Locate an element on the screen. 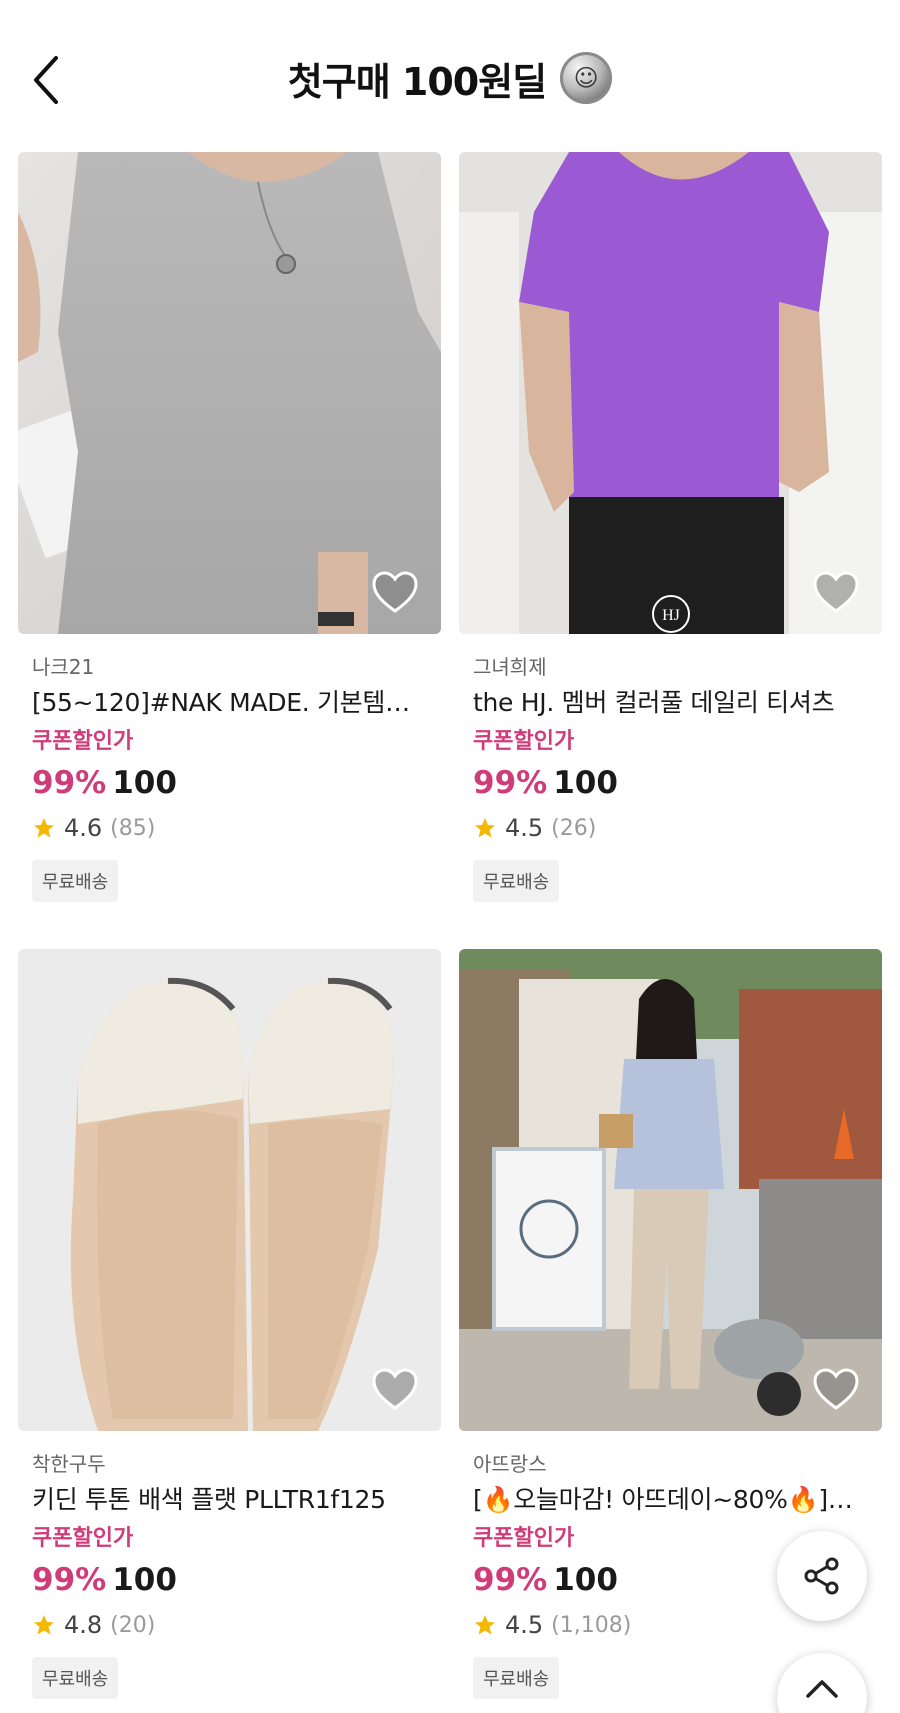 The height and width of the screenshot is (1713, 900). product-name: 키딘 투톤 배색 플랫 PLLTR1f125 is located at coordinates (229, 1500).